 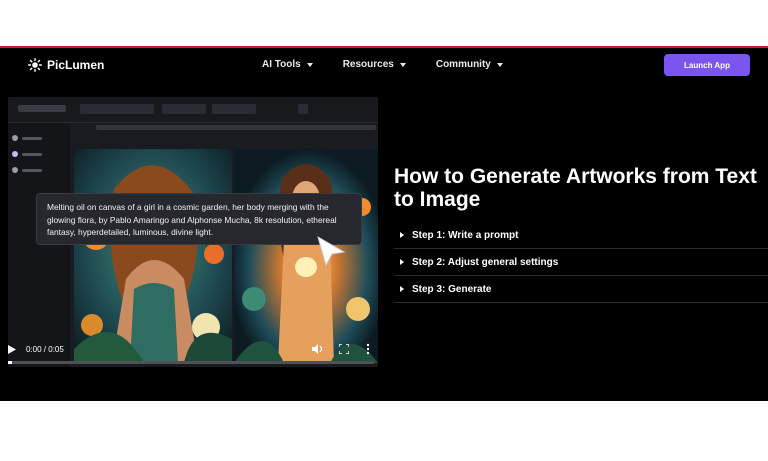 I want to click on video-app-logo, so click(x=42, y=108).